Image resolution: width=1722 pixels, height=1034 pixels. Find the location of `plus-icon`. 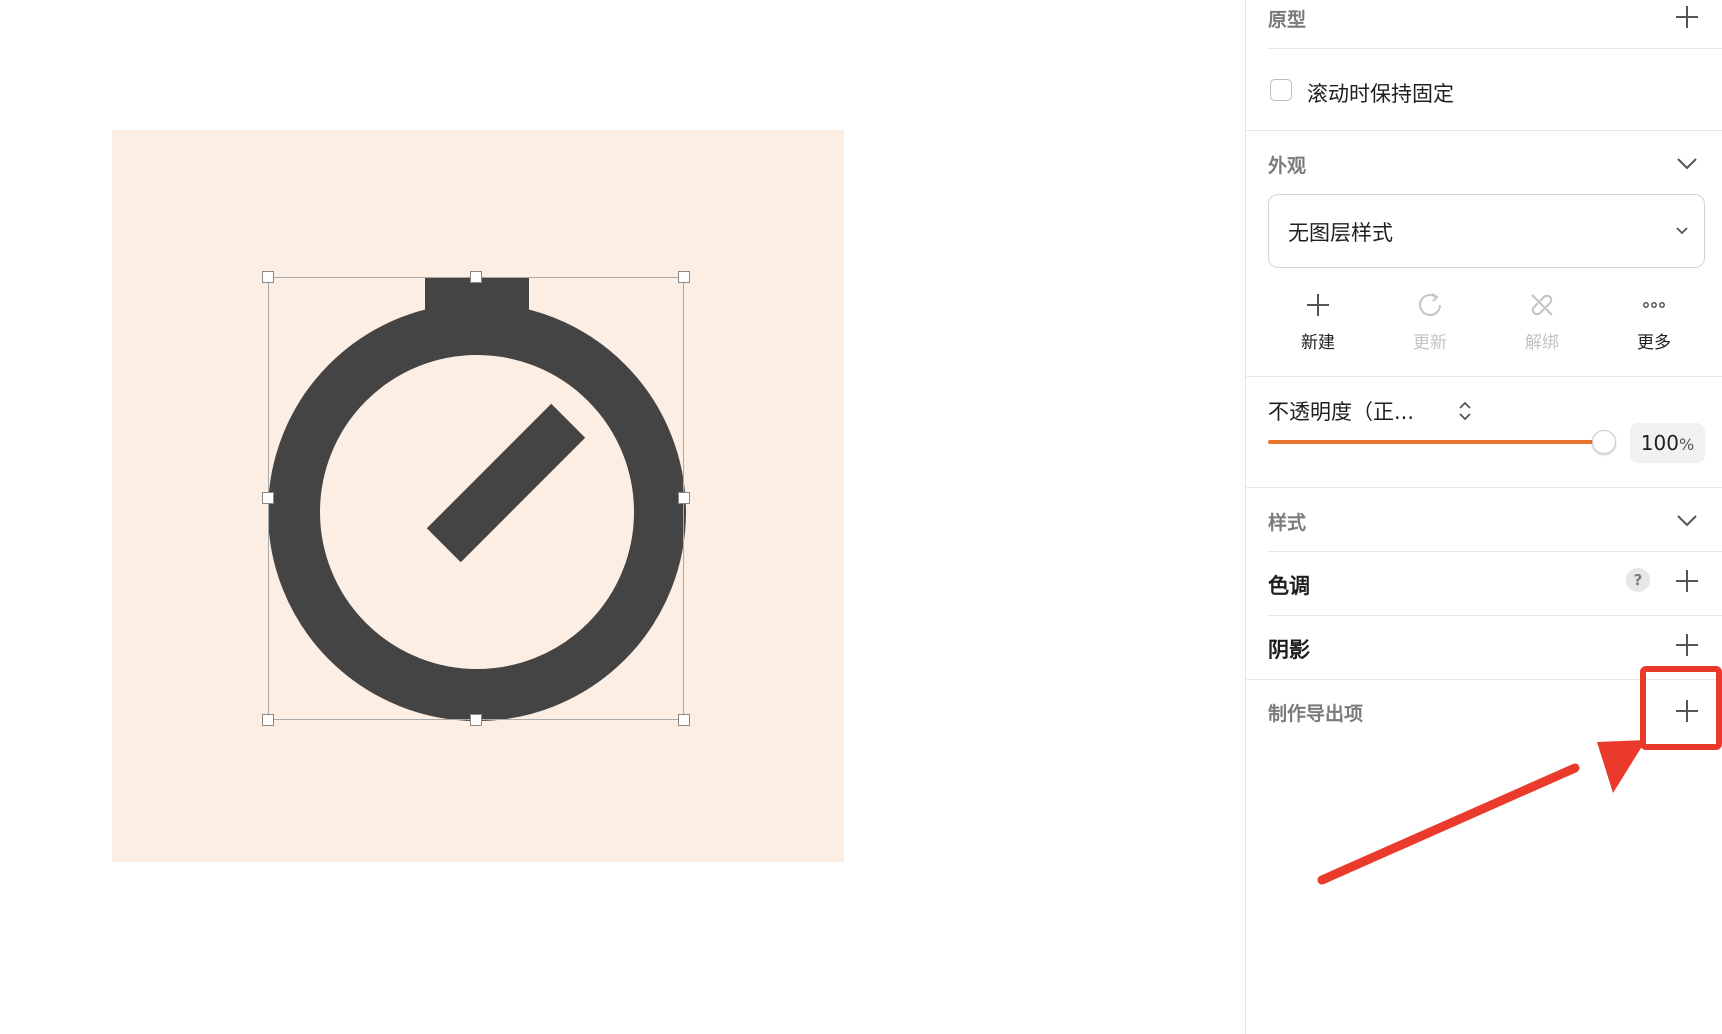

plus-icon is located at coordinates (1318, 305).